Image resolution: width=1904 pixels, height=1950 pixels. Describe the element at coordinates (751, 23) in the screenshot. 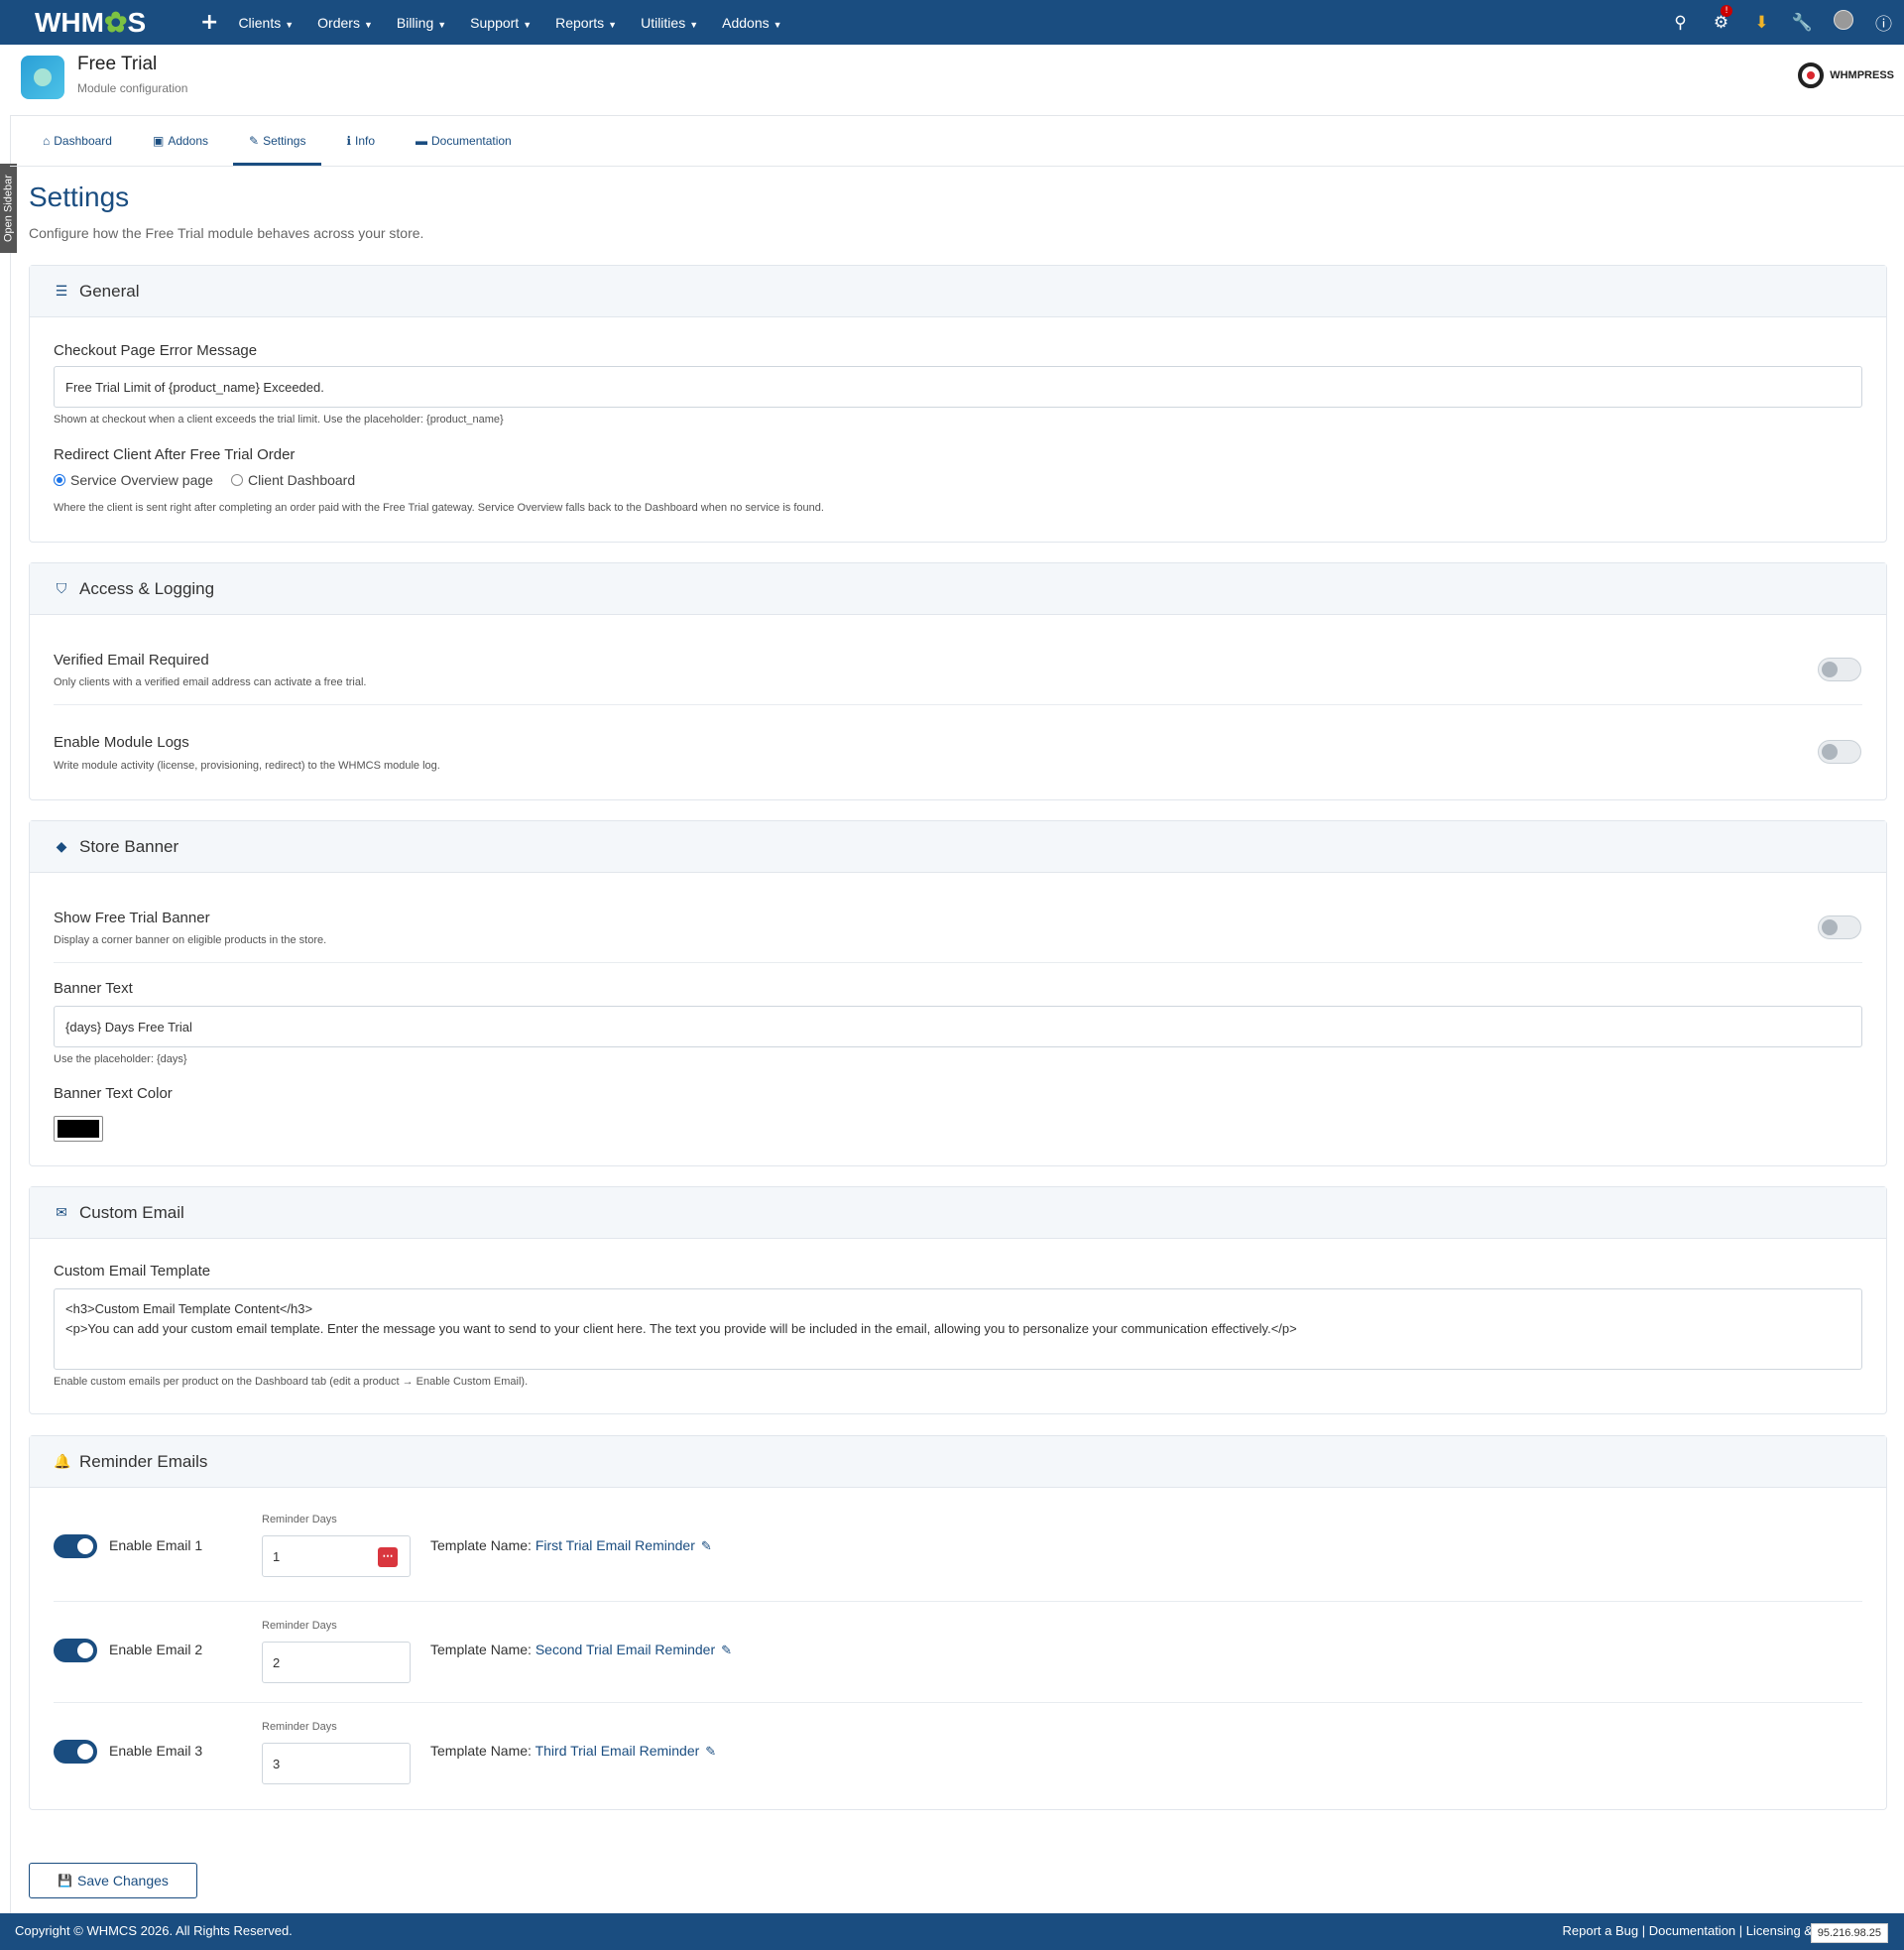

I see `nav-addons: Addons ▼` at that location.